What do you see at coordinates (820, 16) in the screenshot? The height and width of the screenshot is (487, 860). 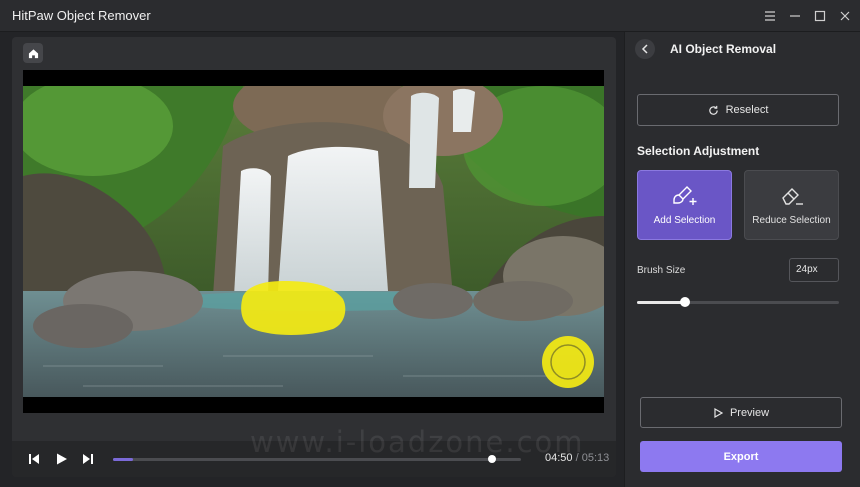 I see `maximize-icon` at bounding box center [820, 16].